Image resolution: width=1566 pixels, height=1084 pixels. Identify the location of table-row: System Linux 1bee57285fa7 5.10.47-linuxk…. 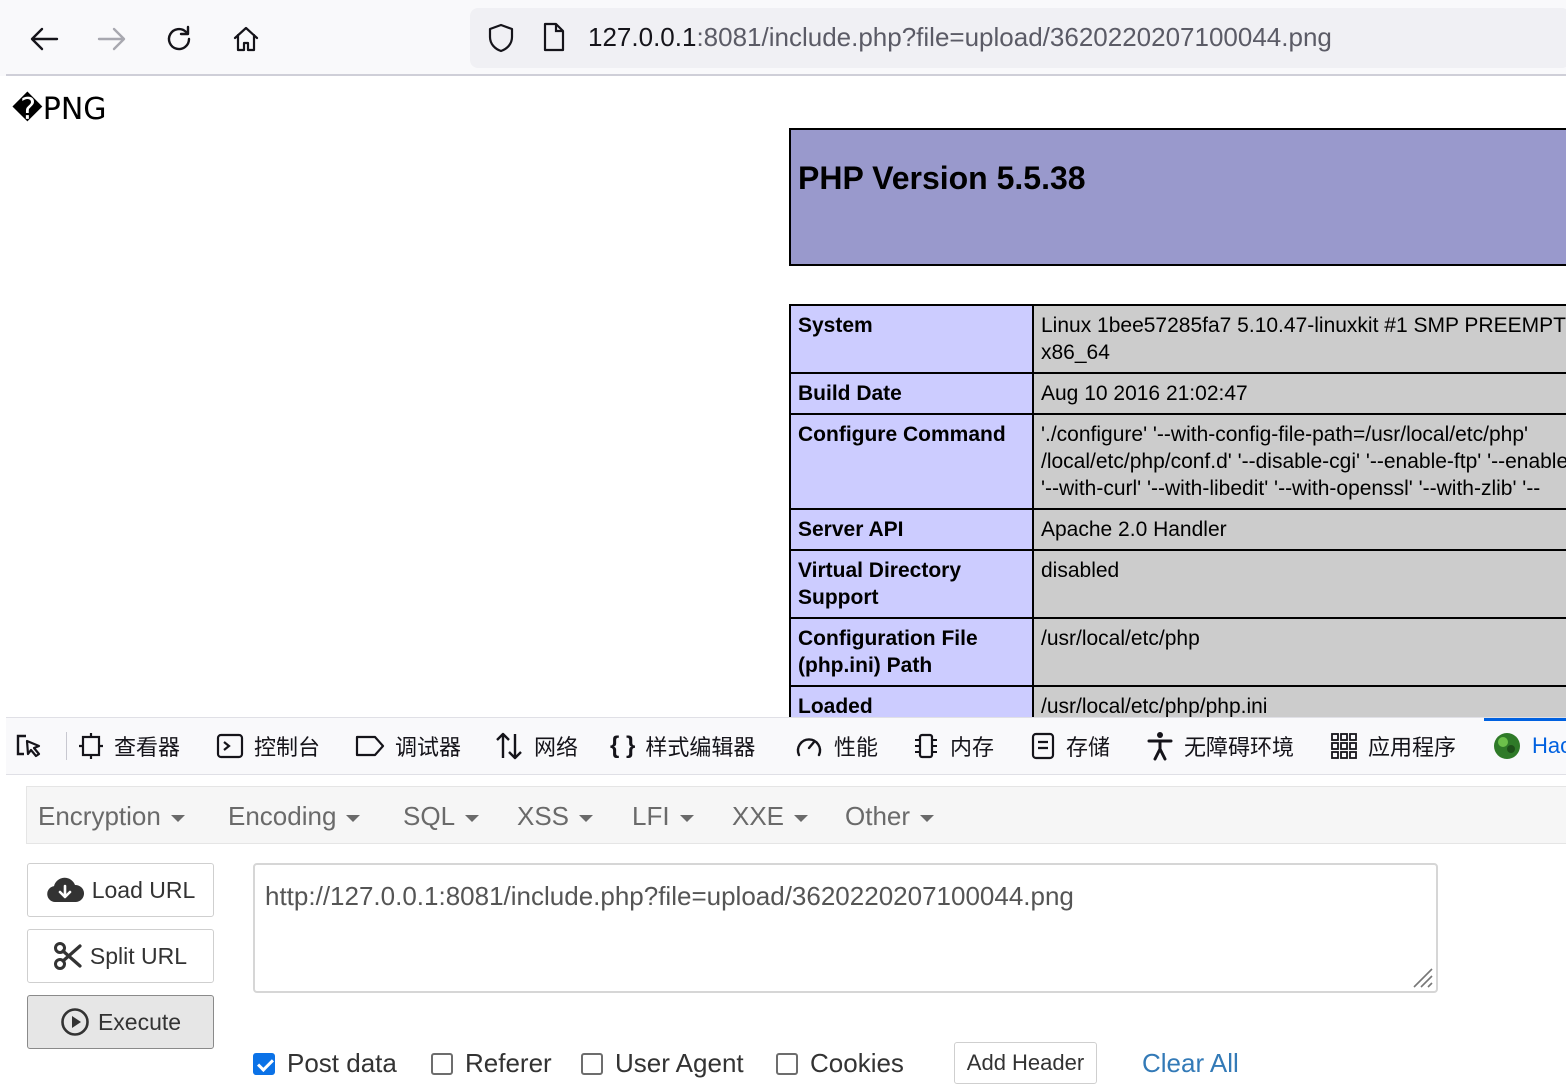
(1177, 339).